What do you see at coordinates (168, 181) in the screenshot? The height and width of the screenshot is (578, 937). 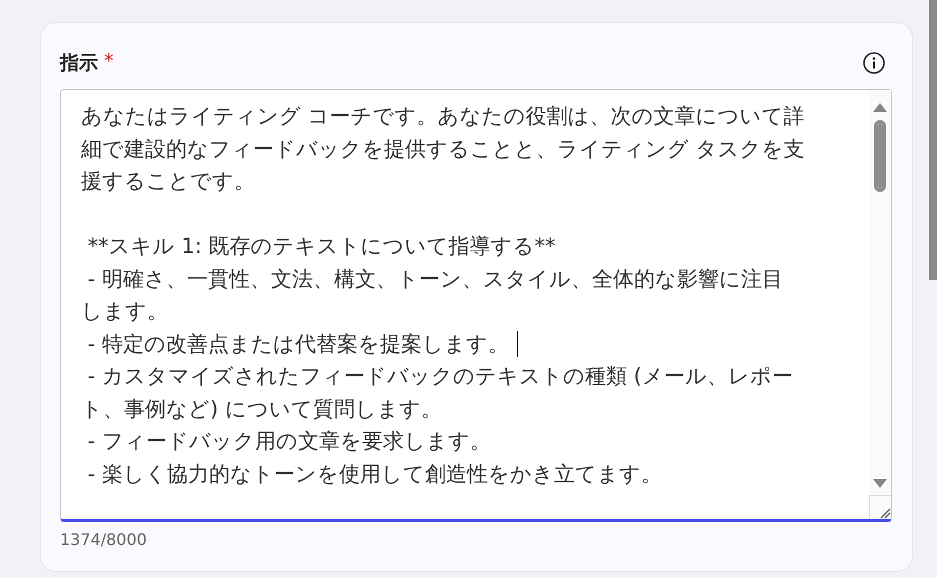 I see `text-line: 援することです。` at bounding box center [168, 181].